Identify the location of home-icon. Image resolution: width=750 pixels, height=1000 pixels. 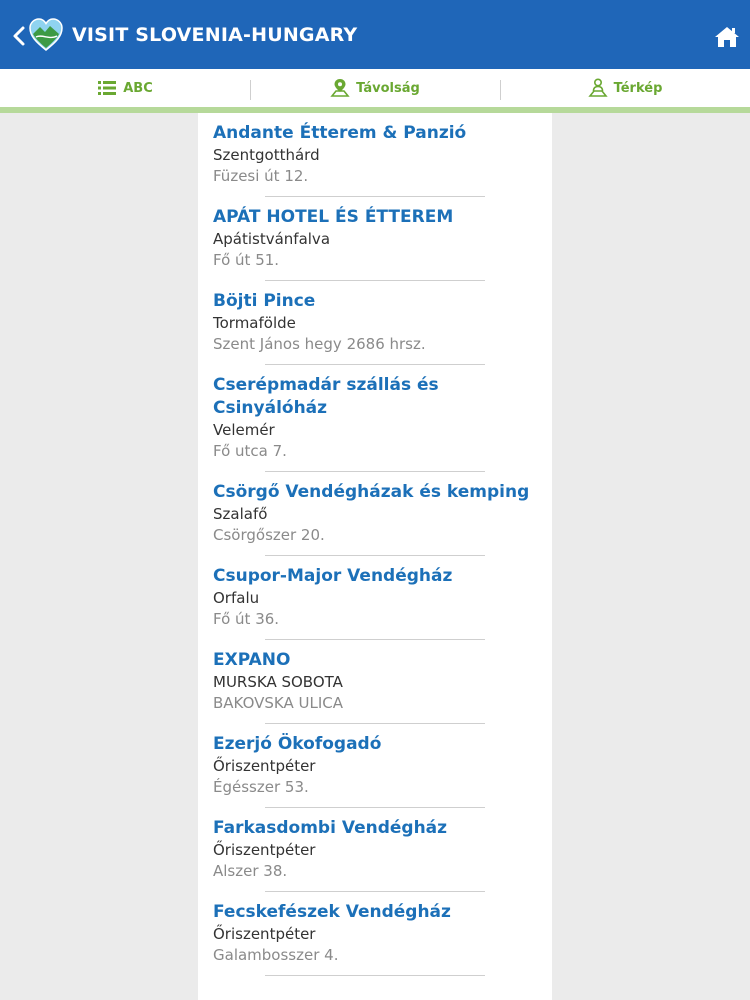
(727, 37).